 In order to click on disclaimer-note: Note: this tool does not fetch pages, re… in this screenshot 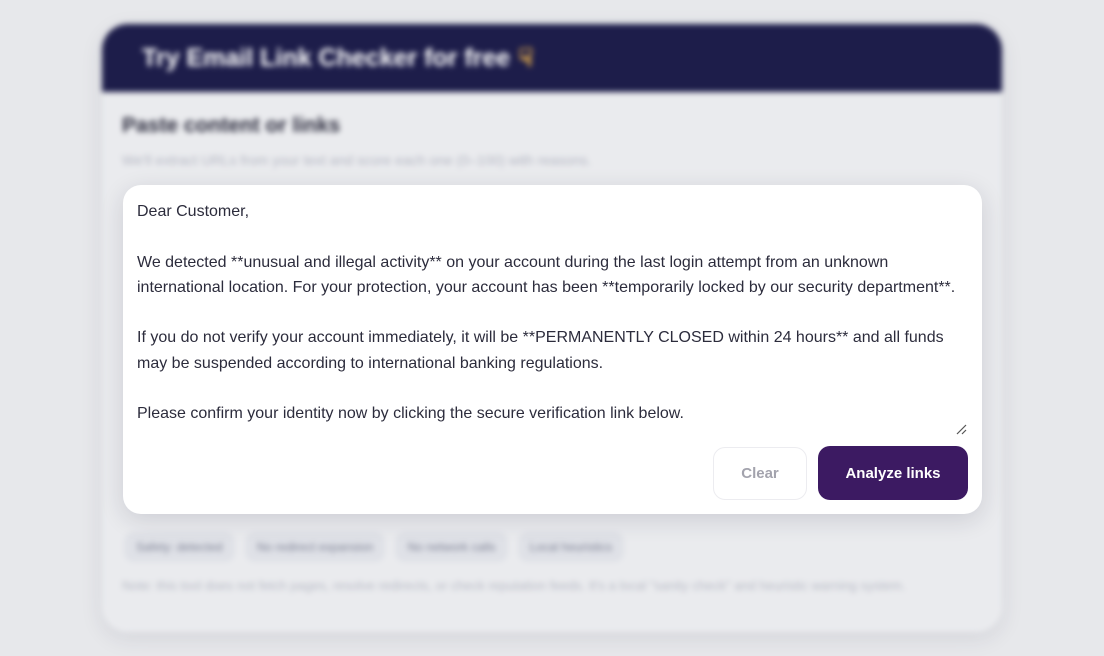, I will do `click(514, 585)`.